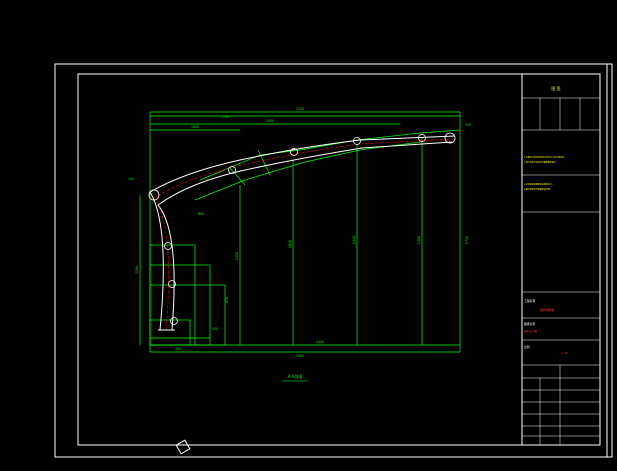 The width and height of the screenshot is (617, 471). I want to click on dim-text-bottom-main: 2400, so click(320, 342).